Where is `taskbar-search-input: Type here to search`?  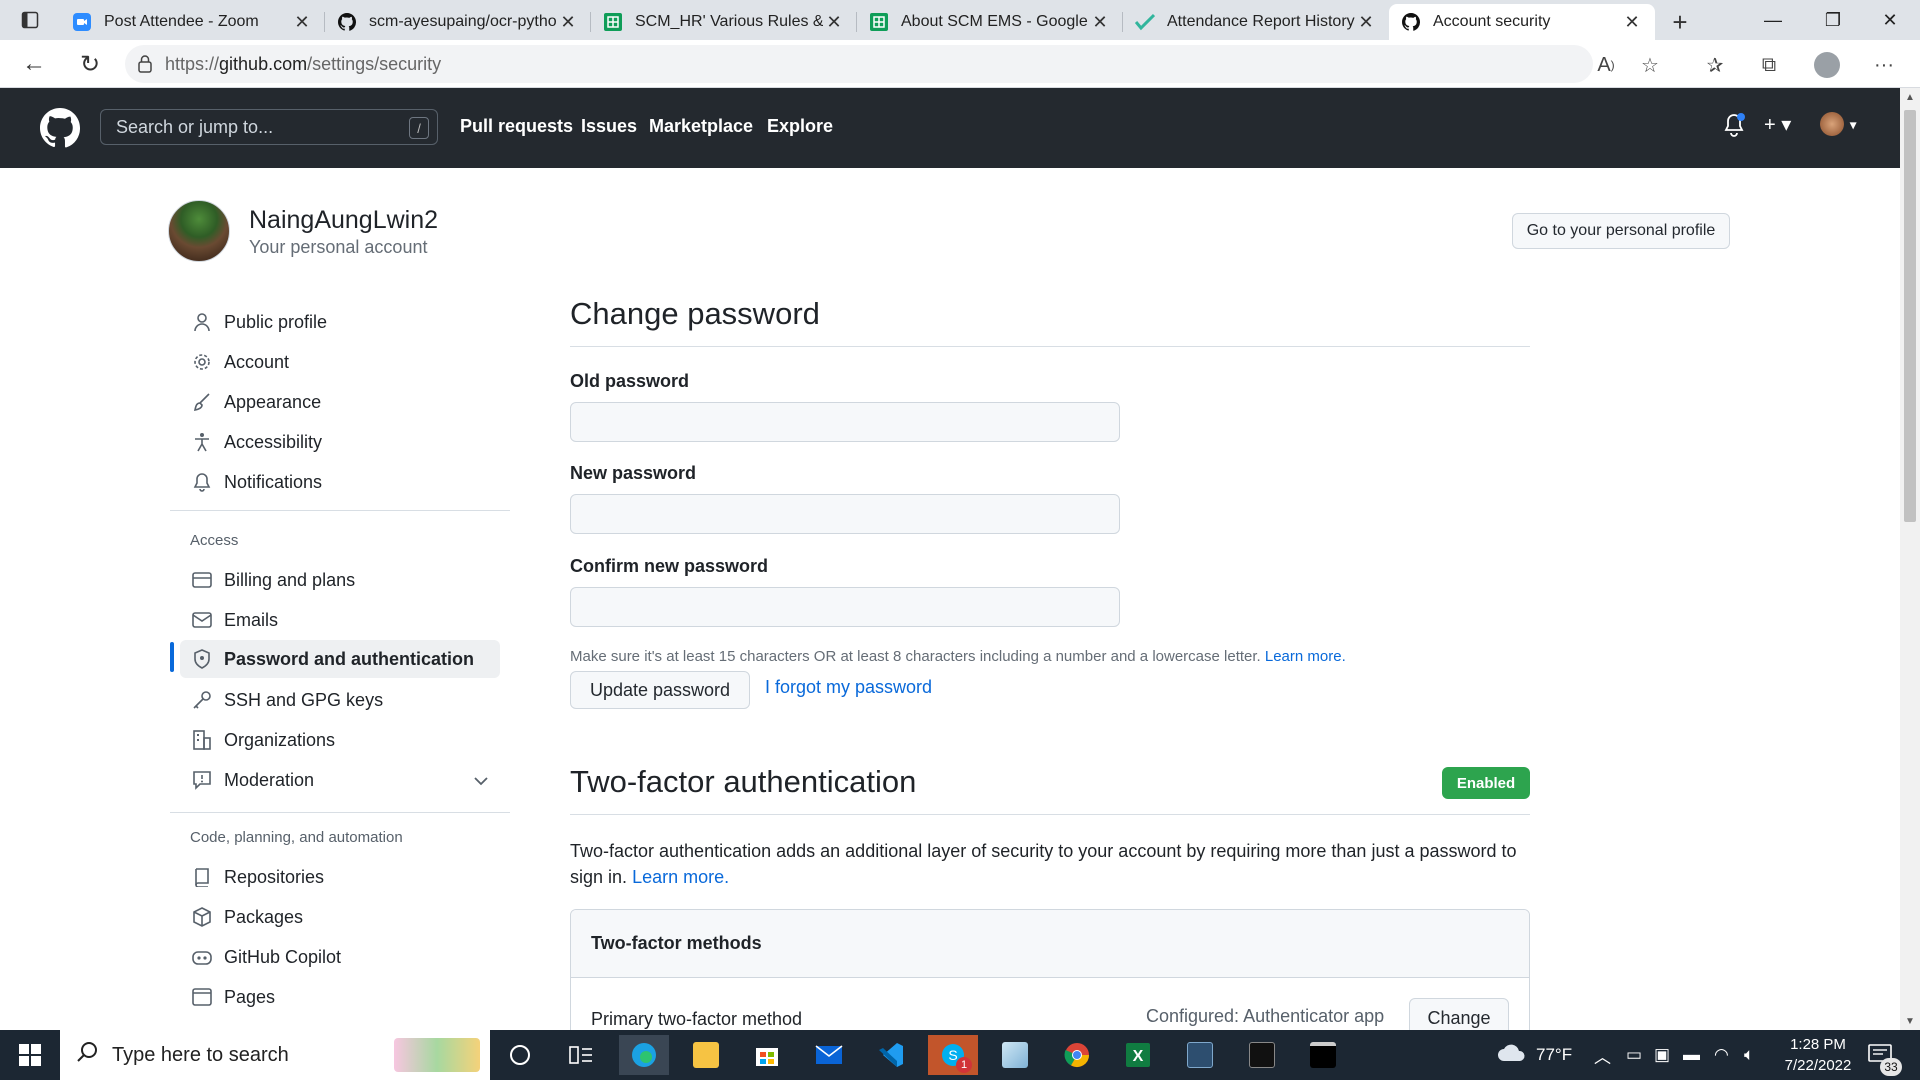 taskbar-search-input: Type here to search is located at coordinates (275, 1055).